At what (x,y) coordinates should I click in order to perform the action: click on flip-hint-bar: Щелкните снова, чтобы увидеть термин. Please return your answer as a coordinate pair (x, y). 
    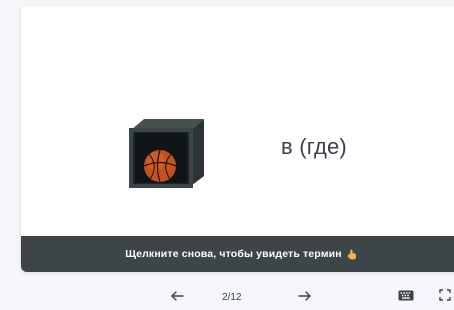
    Looking at the image, I should click on (237, 254).